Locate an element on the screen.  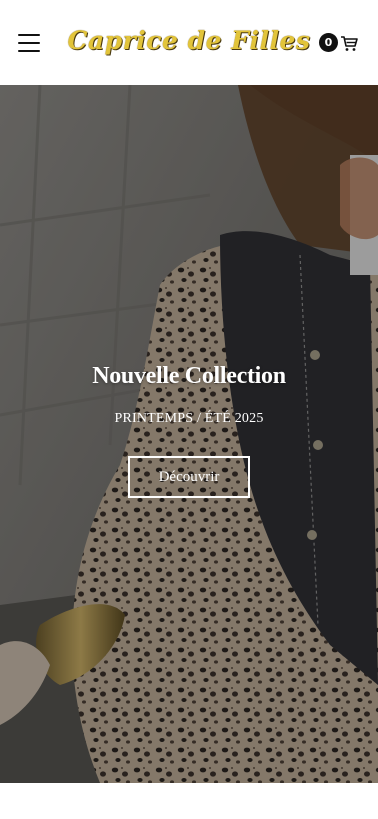
discover-button: Découvrir is located at coordinates (189, 477).